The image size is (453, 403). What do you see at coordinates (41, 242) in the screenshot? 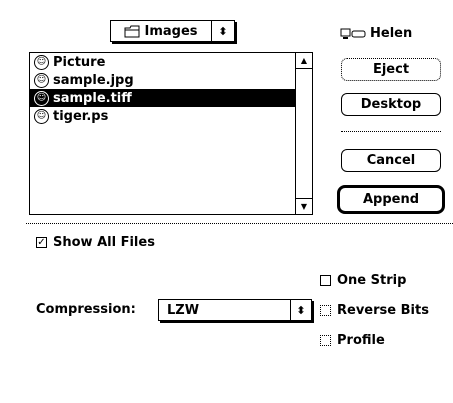
I see `checkbox-checked-icon: ✓` at bounding box center [41, 242].